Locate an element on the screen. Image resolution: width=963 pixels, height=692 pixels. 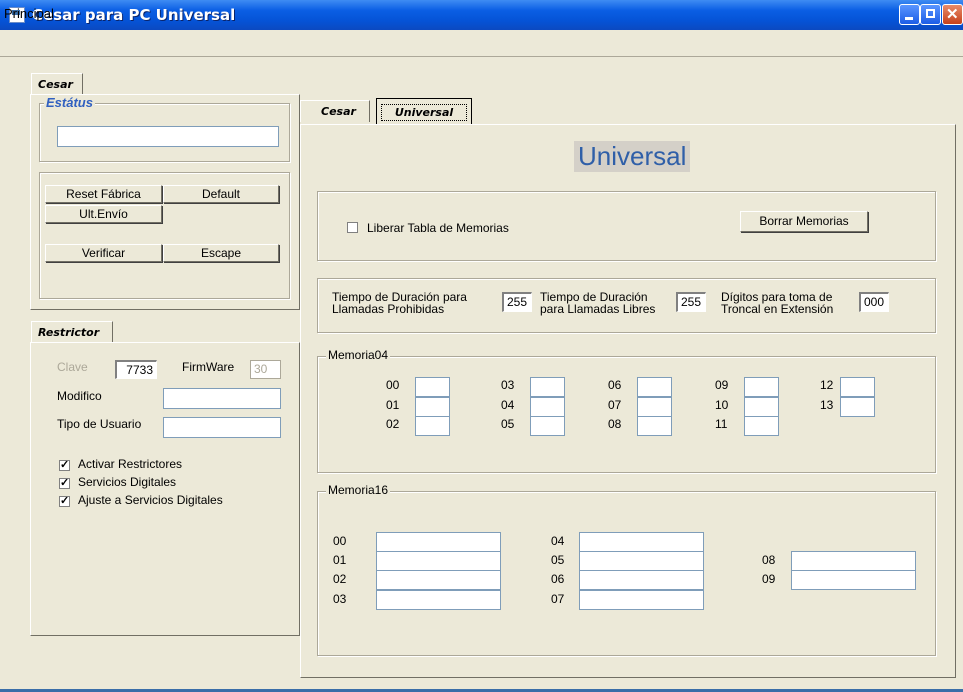
tab-universal: Universal is located at coordinates (424, 111).